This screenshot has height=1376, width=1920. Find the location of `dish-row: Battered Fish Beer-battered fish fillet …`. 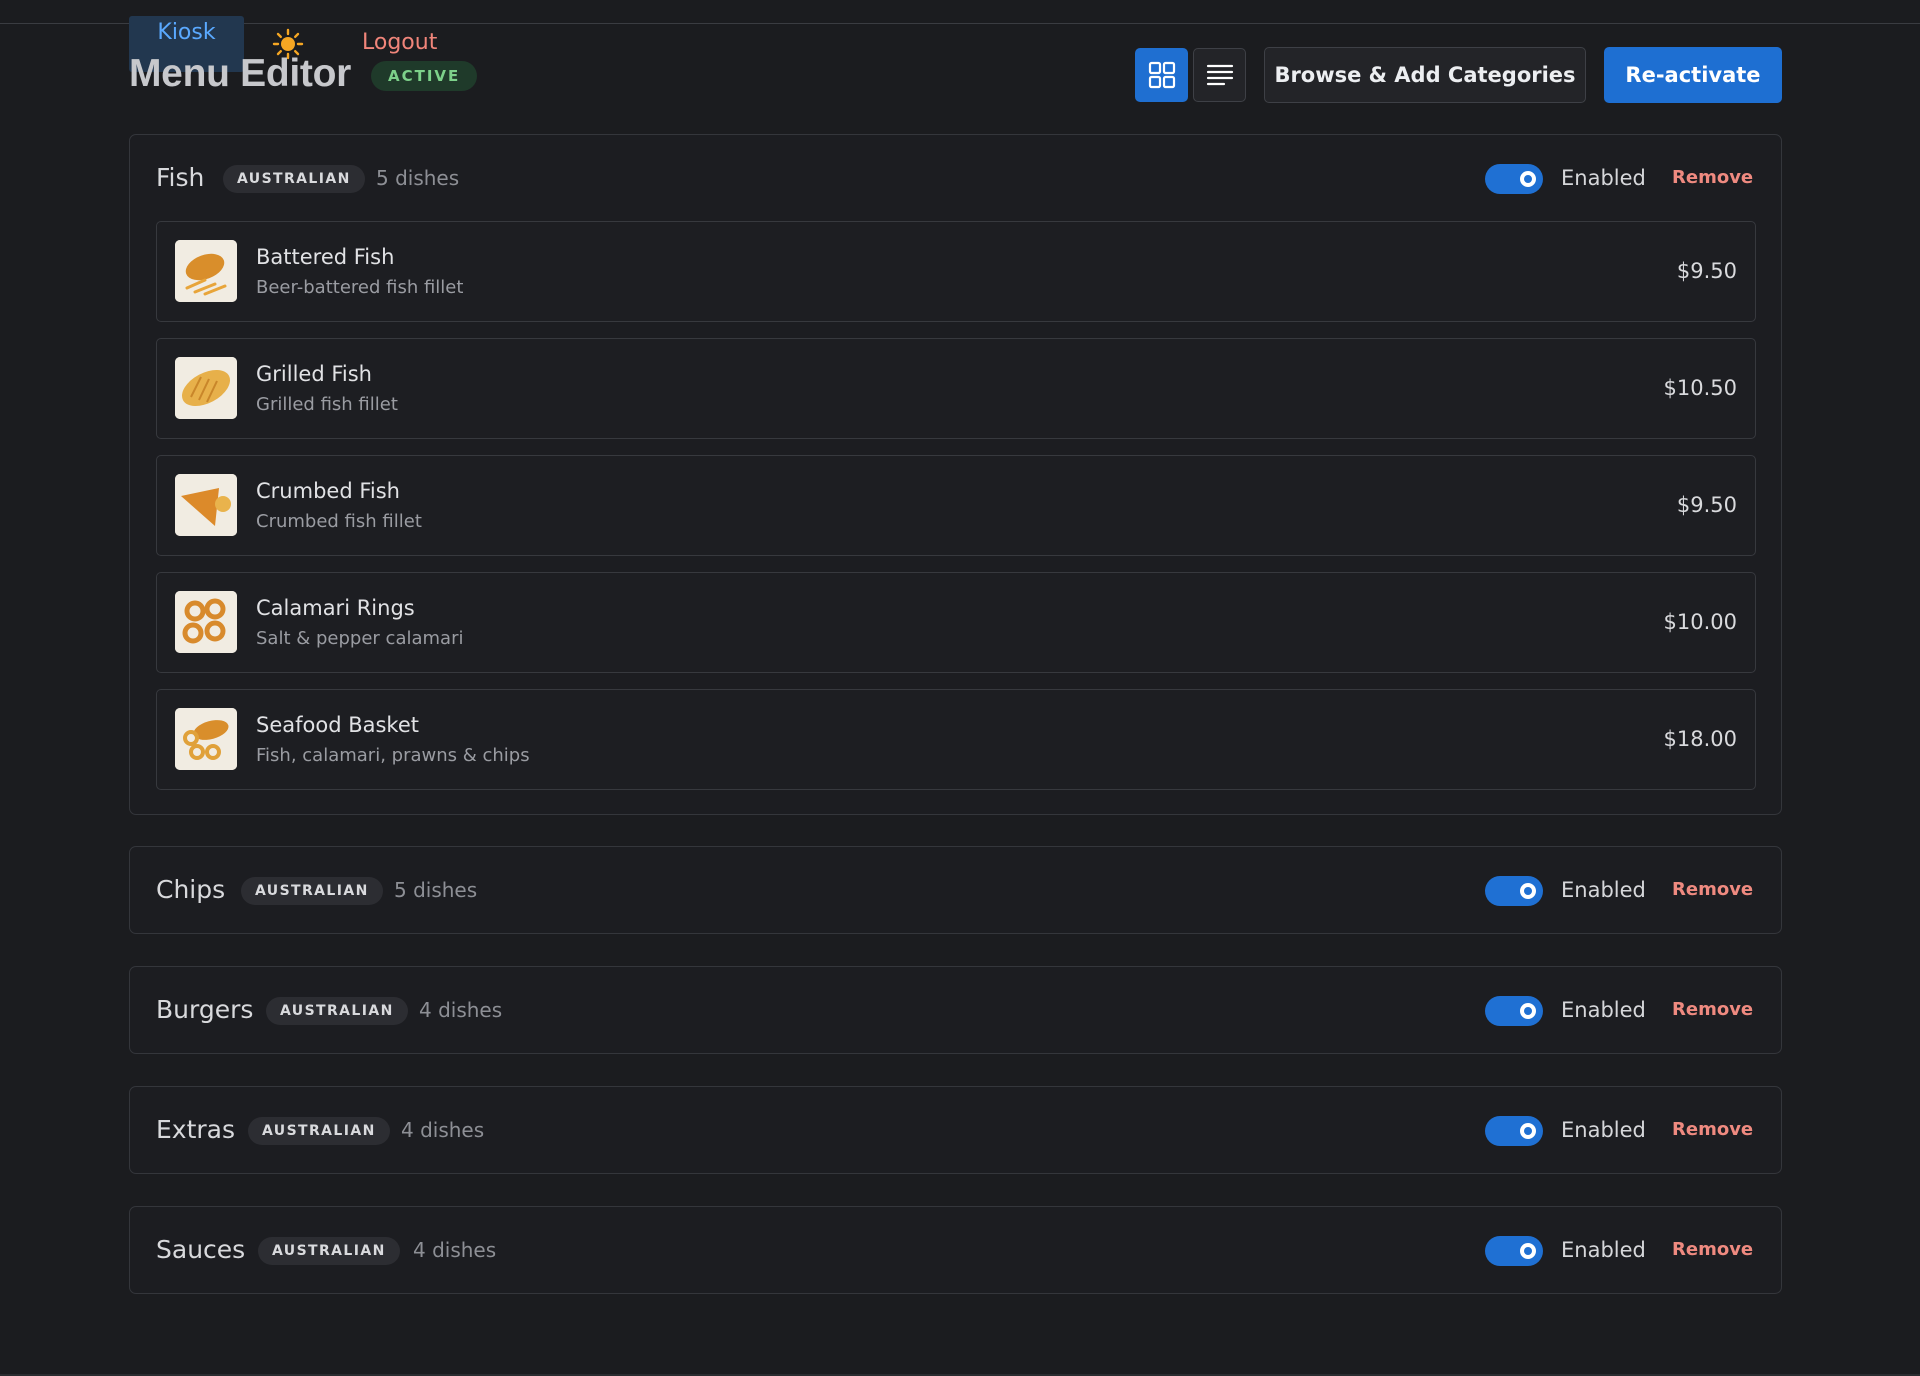

dish-row: Battered Fish Beer-battered fish fillet … is located at coordinates (956, 271).